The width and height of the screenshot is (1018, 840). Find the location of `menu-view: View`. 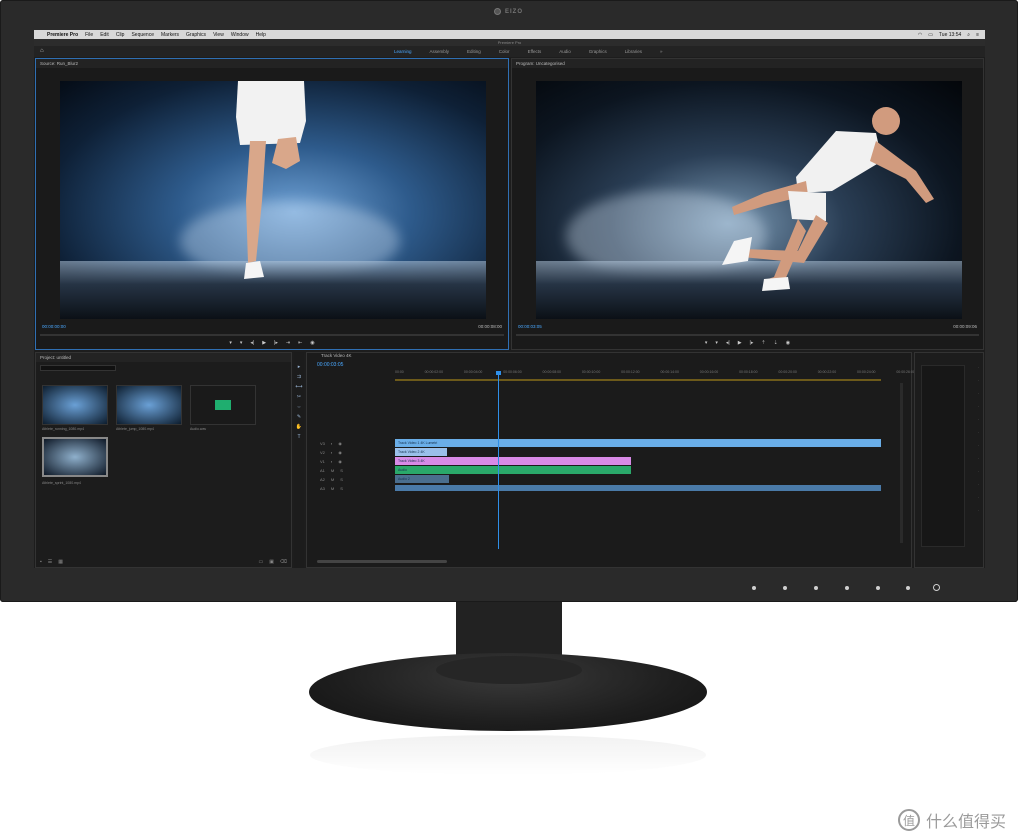

menu-view: View is located at coordinates (218, 35).